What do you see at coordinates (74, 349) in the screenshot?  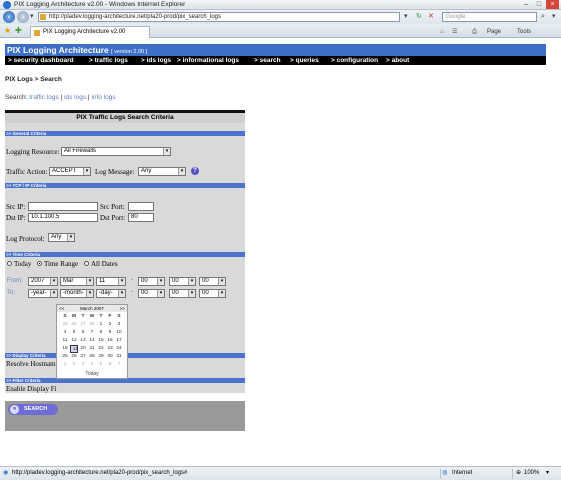 I see `calendar-day: 19` at bounding box center [74, 349].